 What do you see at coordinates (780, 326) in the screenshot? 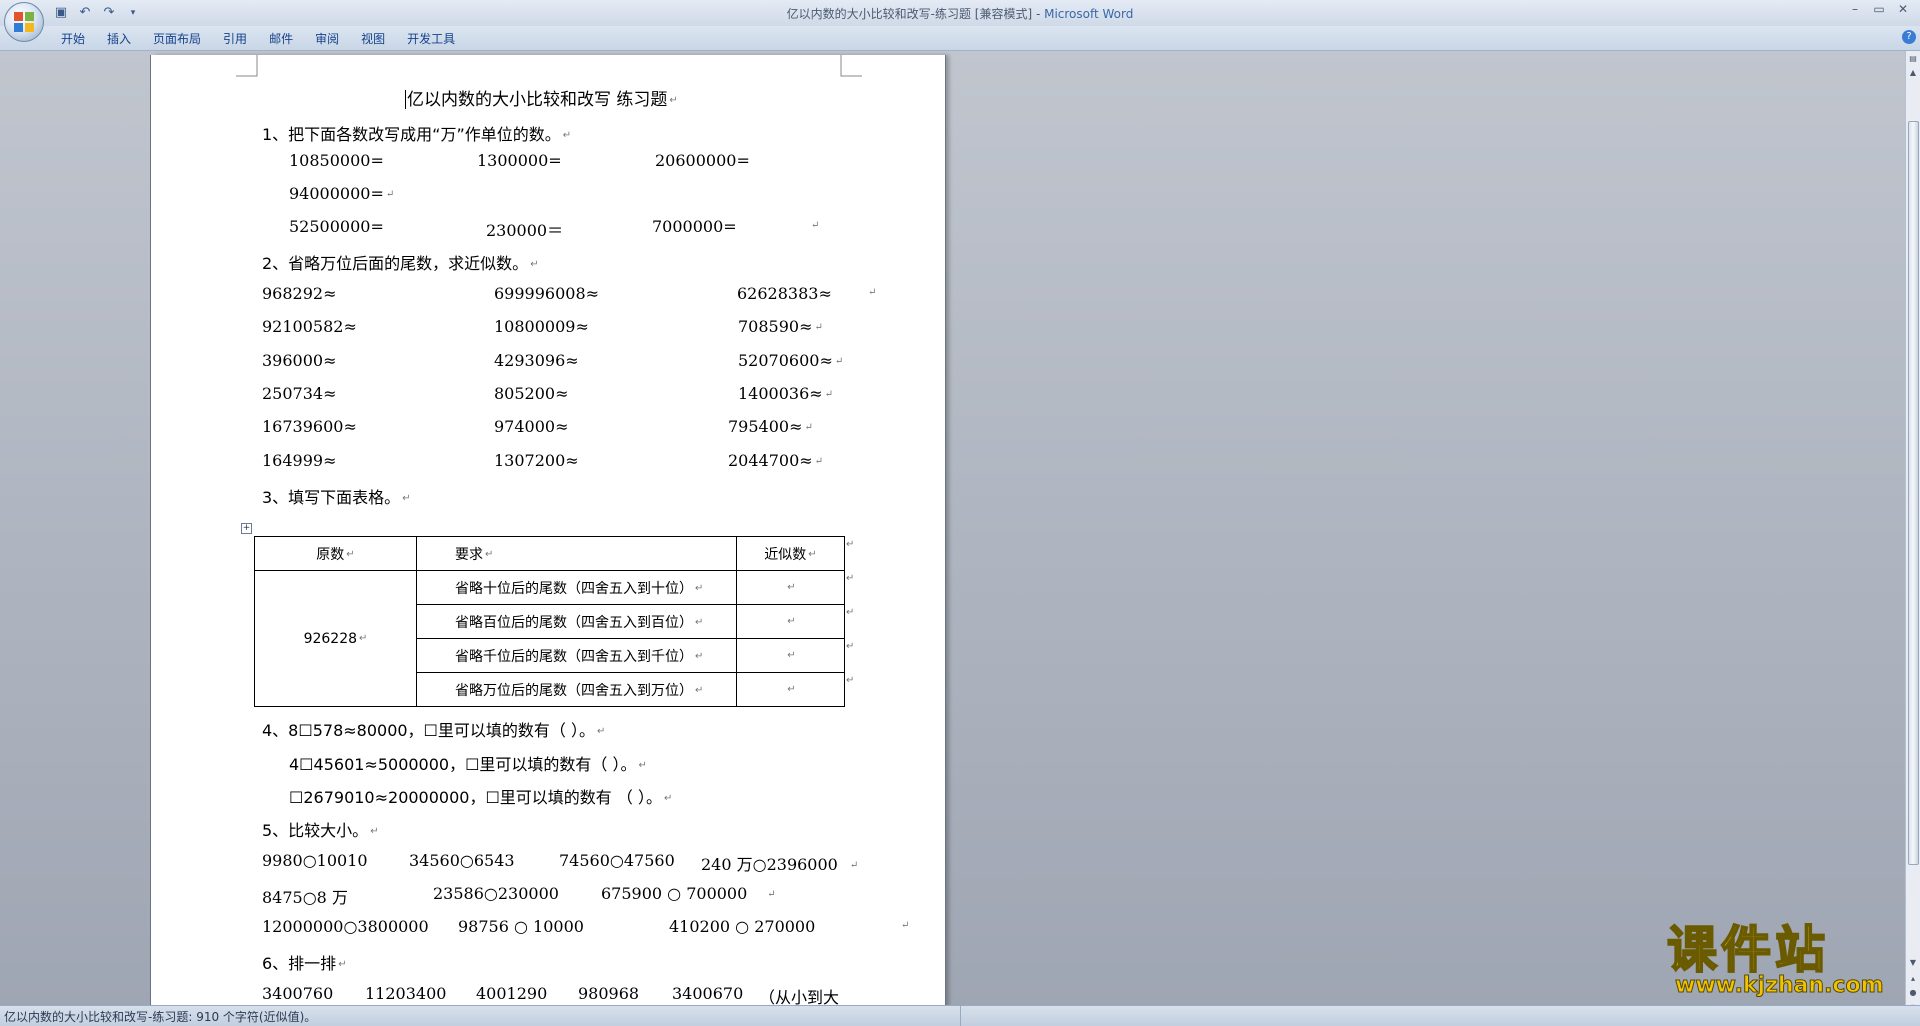
I see `q2-item: 708590≈ ↵` at bounding box center [780, 326].